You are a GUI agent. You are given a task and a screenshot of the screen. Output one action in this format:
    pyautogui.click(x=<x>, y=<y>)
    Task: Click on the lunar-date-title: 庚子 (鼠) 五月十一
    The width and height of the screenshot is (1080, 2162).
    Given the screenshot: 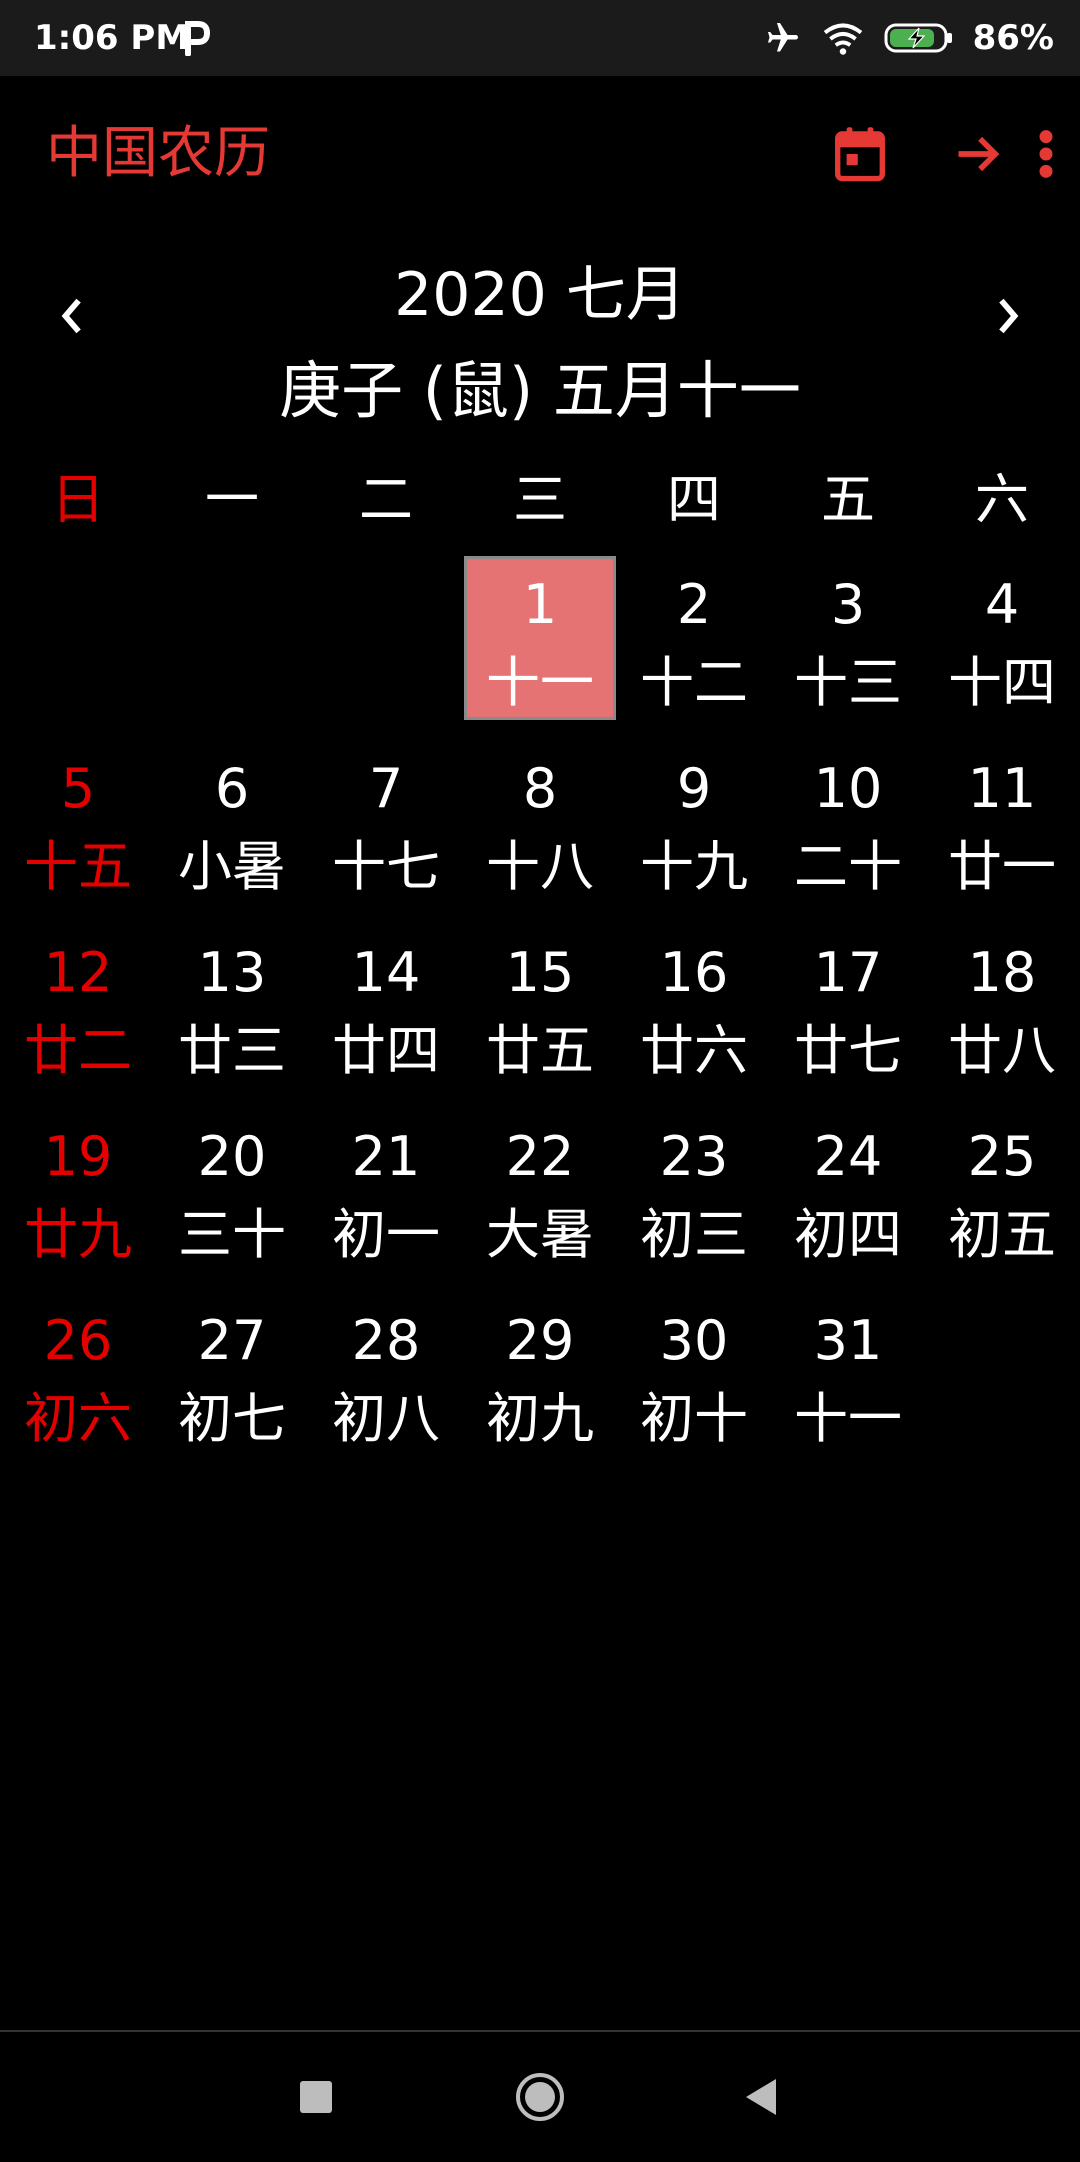 What is the action you would take?
    pyautogui.click(x=540, y=390)
    